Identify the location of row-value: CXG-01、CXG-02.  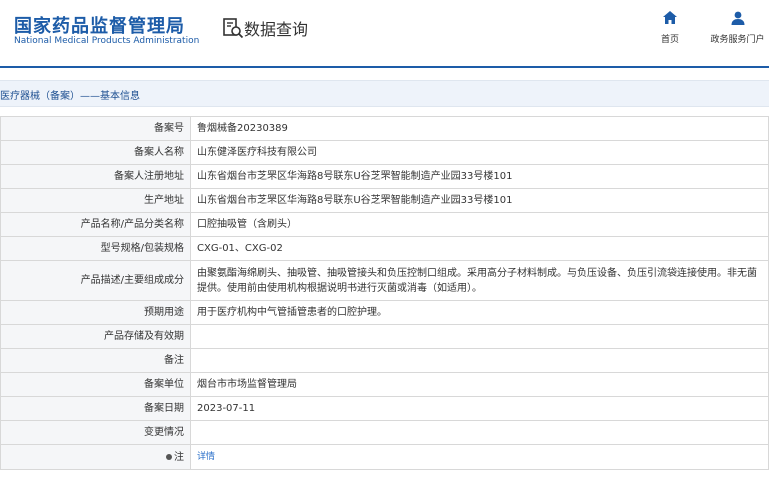
(479, 248).